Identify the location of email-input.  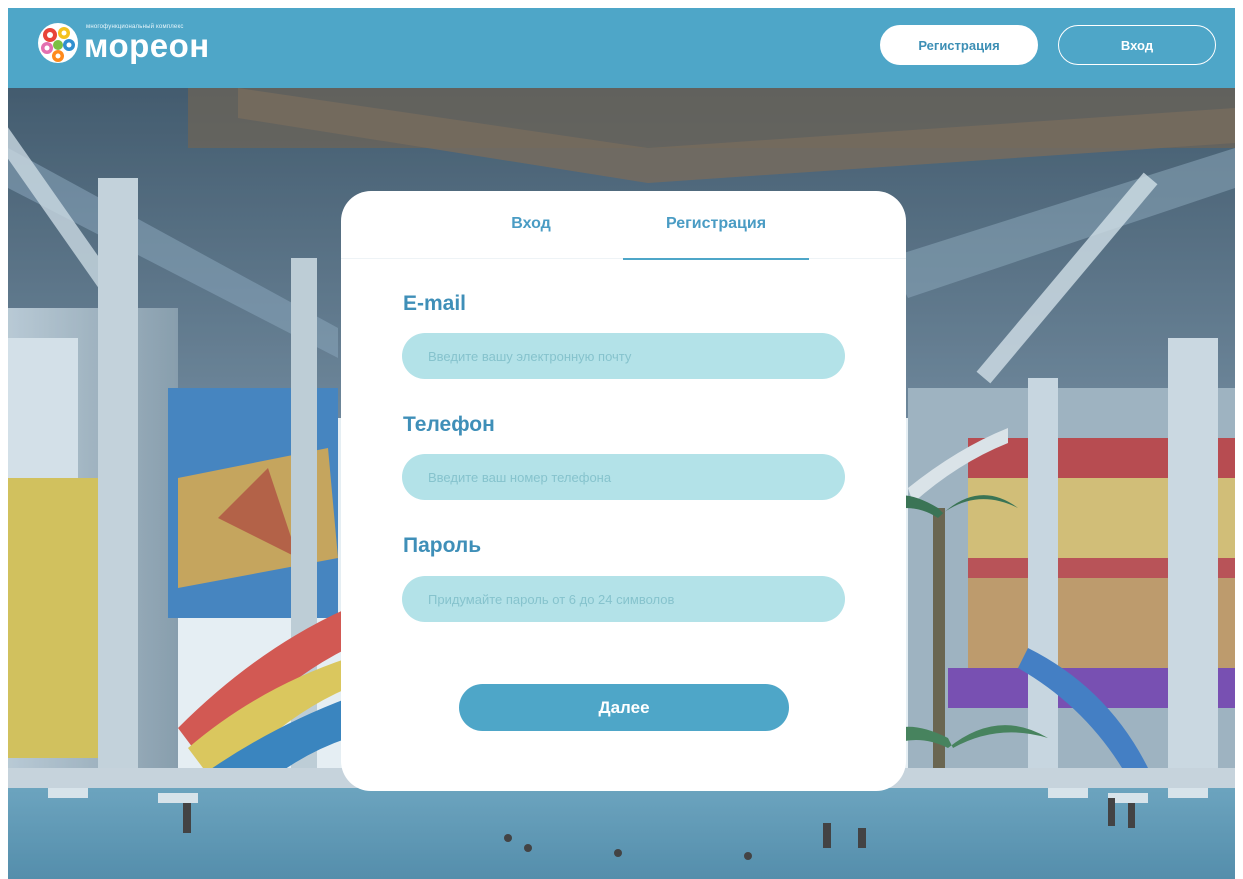
(623, 356).